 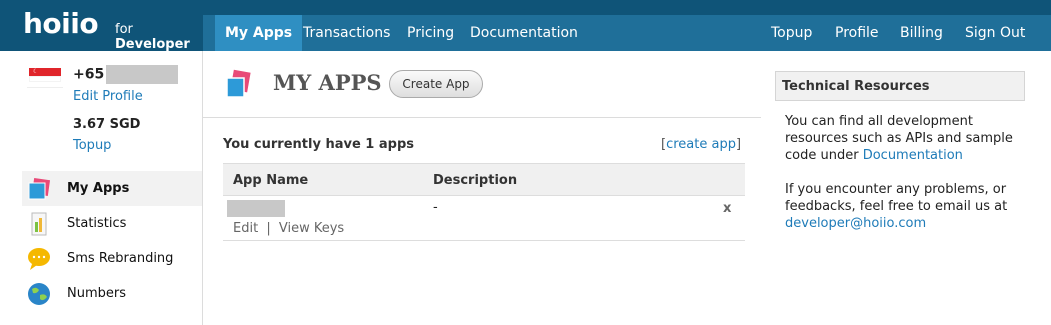 What do you see at coordinates (327, 82) in the screenshot?
I see `page-title: MY APPS` at bounding box center [327, 82].